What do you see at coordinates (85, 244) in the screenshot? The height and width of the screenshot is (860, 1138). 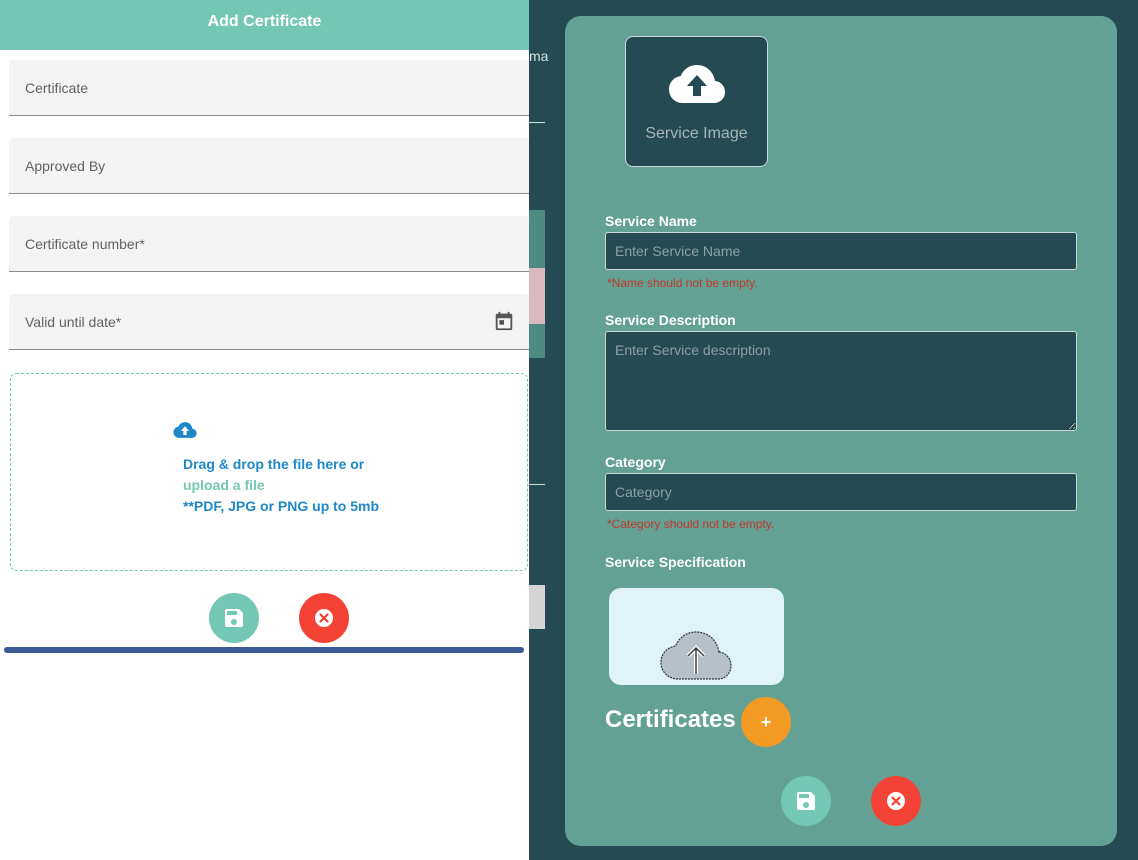 I see `certificate-number-field-label: Certificate number*` at bounding box center [85, 244].